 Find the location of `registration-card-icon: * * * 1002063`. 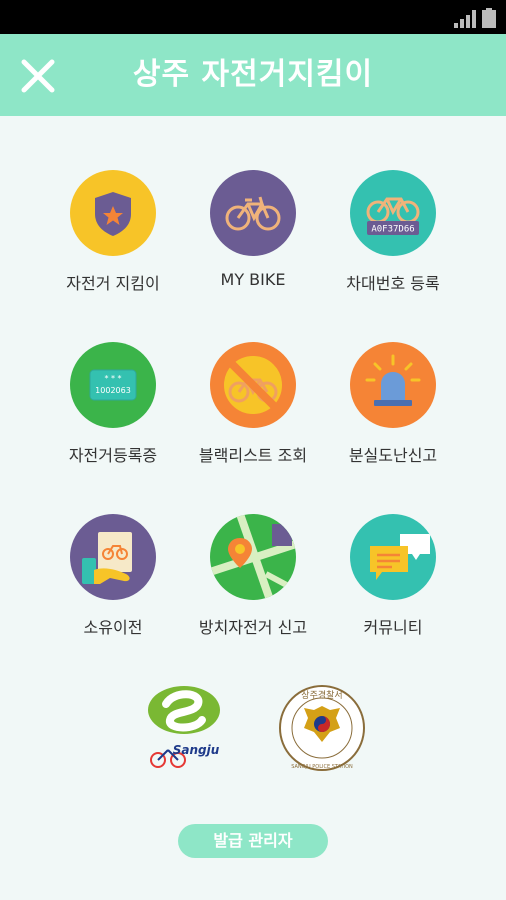

registration-card-icon: * * * 1002063 is located at coordinates (113, 385).